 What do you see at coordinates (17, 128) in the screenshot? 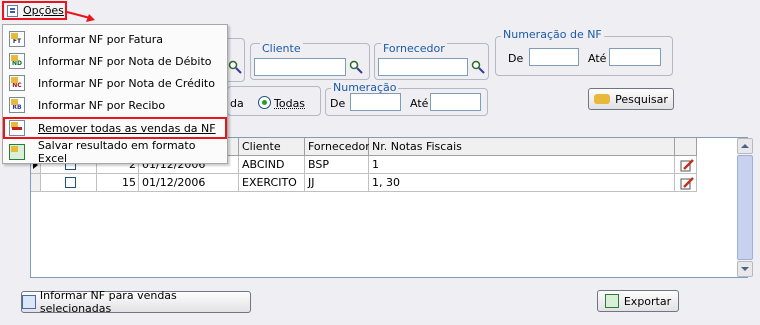
I see `remove-list-icon` at bounding box center [17, 128].